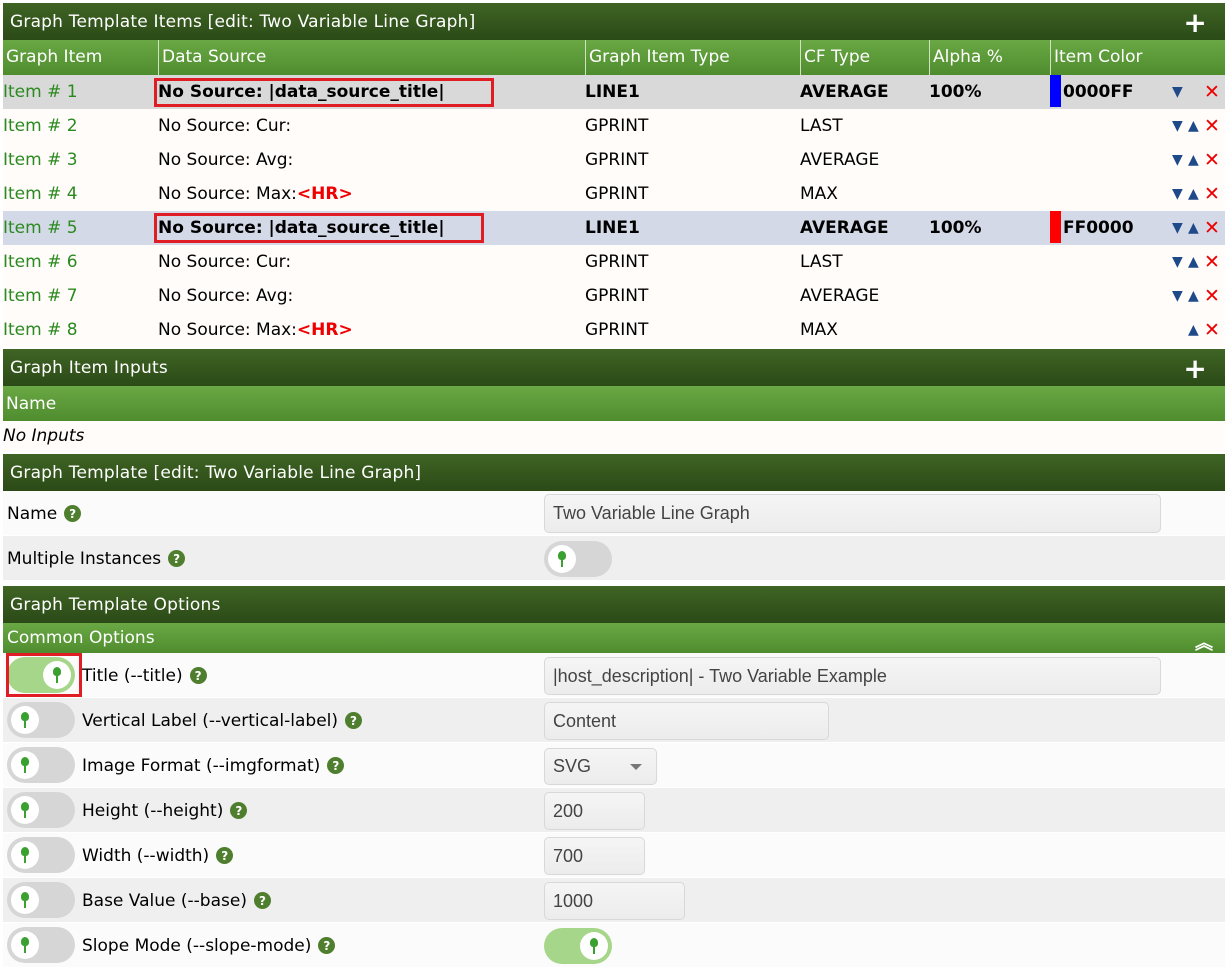  What do you see at coordinates (324, 194) in the screenshot?
I see `hr-marker: <HR>` at bounding box center [324, 194].